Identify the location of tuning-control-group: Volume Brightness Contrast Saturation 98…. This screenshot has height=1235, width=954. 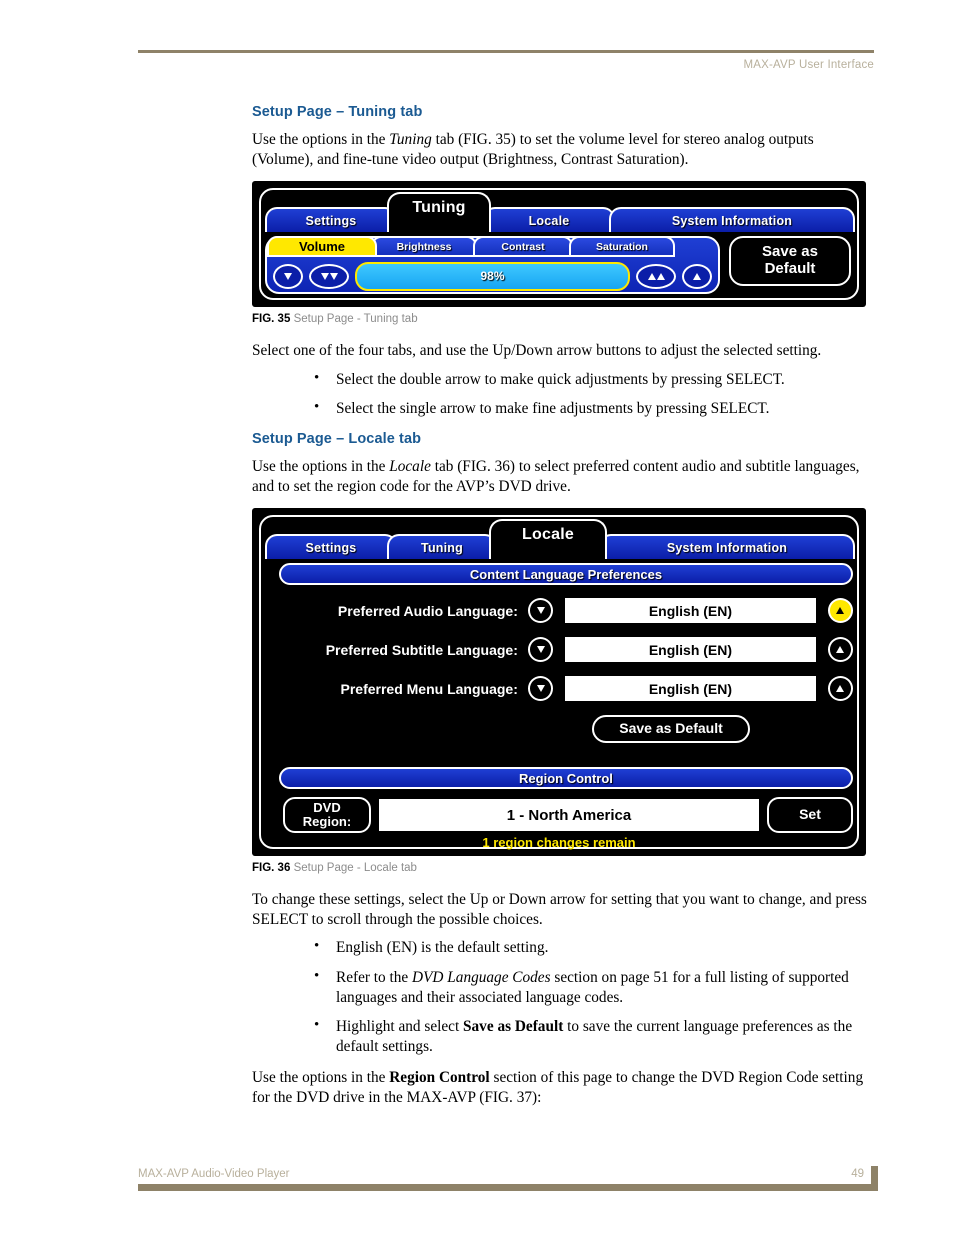
(492, 265).